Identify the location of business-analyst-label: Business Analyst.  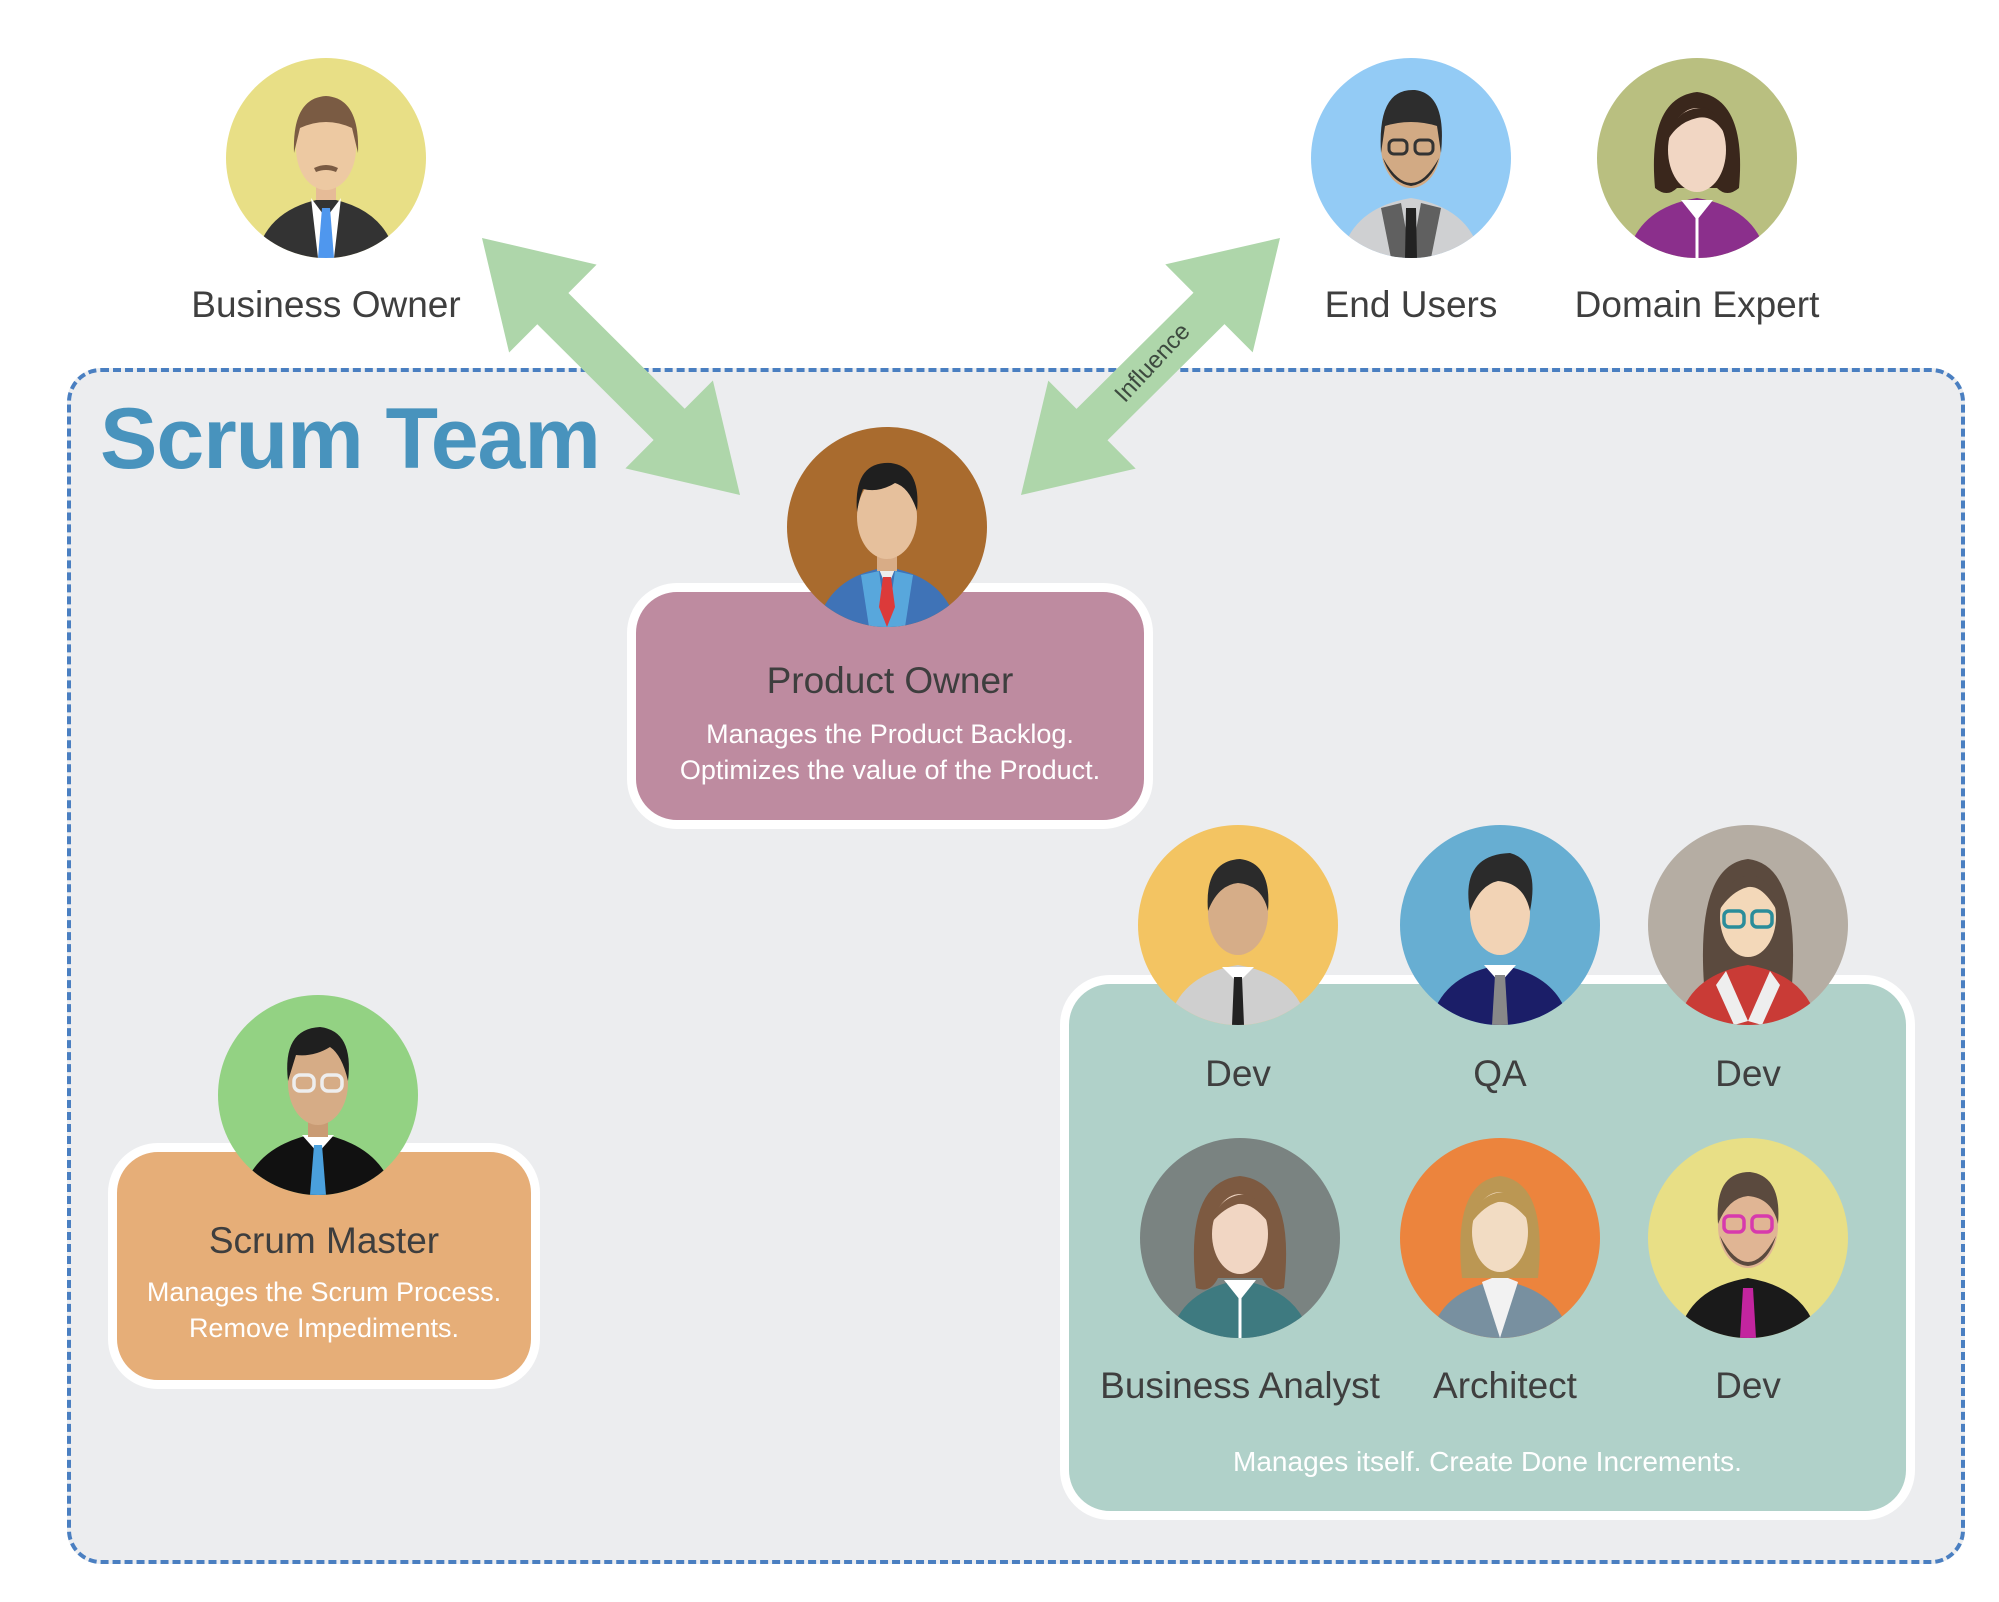
(1240, 1385).